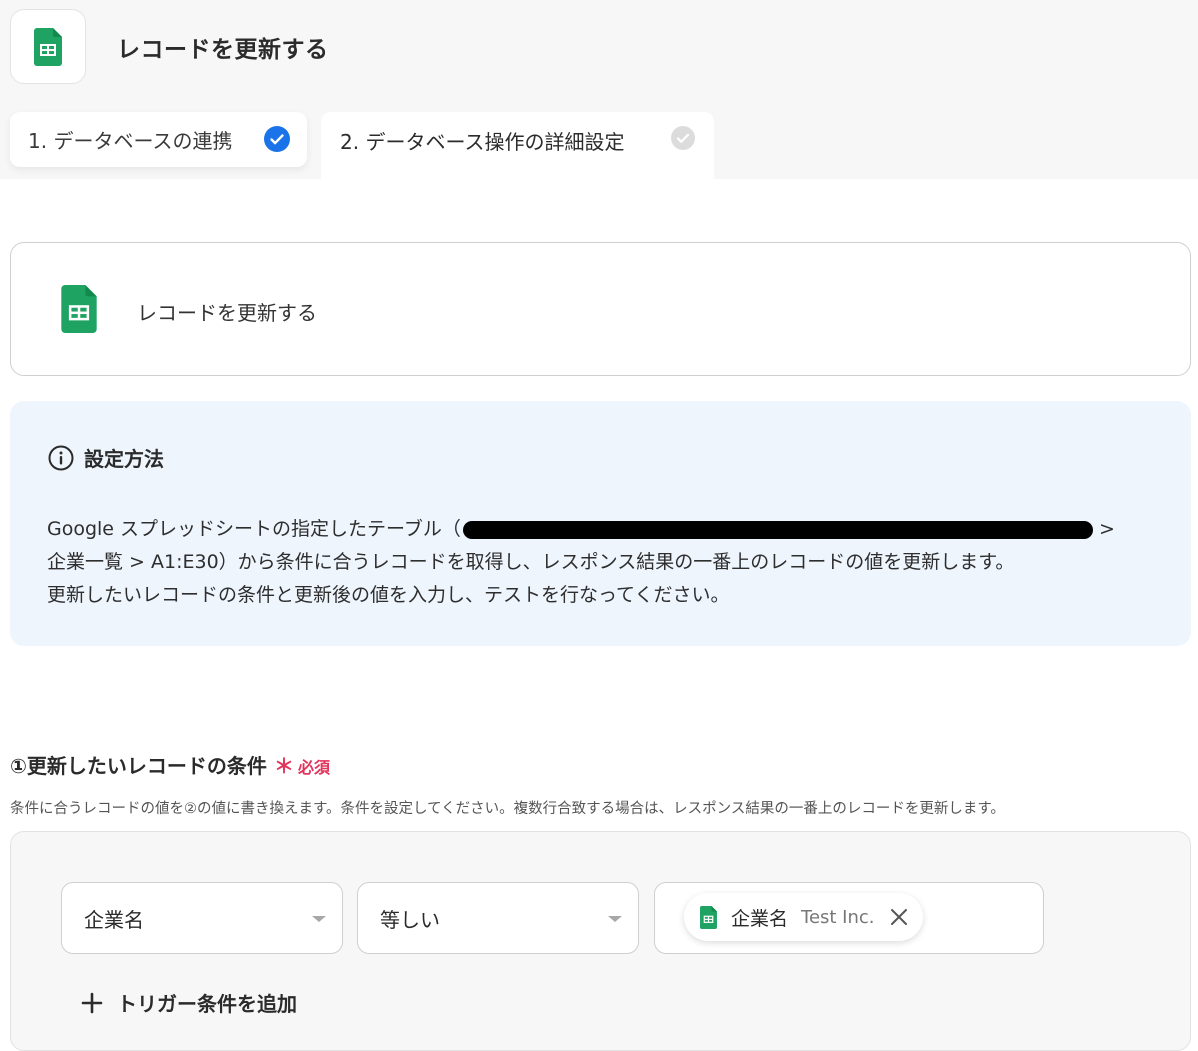  What do you see at coordinates (130, 141) in the screenshot?
I see `tab-step-1-label: 1. データベースの連携` at bounding box center [130, 141].